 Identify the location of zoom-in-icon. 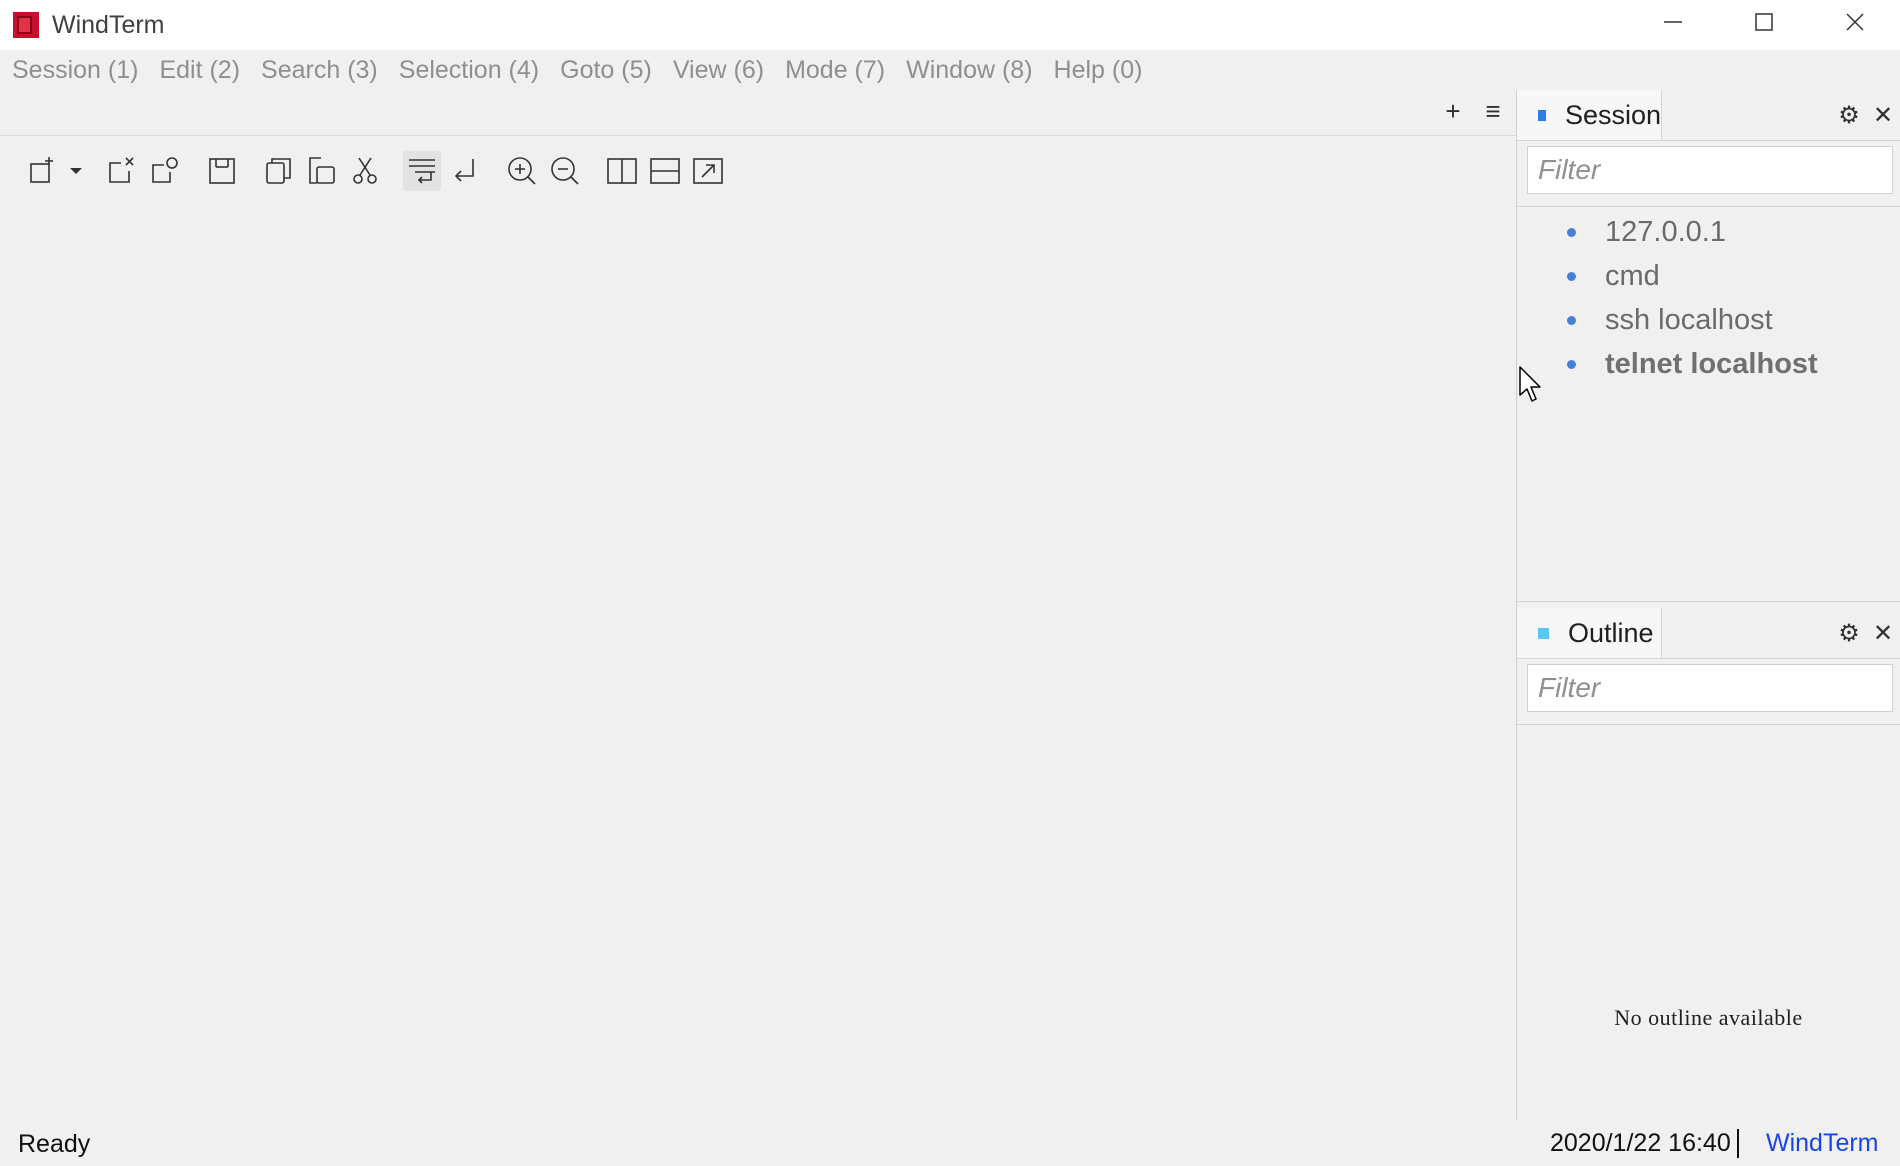
(522, 171).